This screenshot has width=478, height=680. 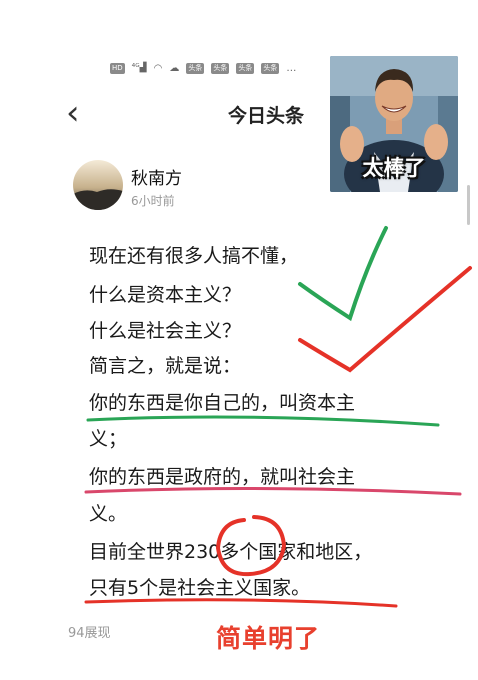 I want to click on avatar, so click(x=98, y=185).